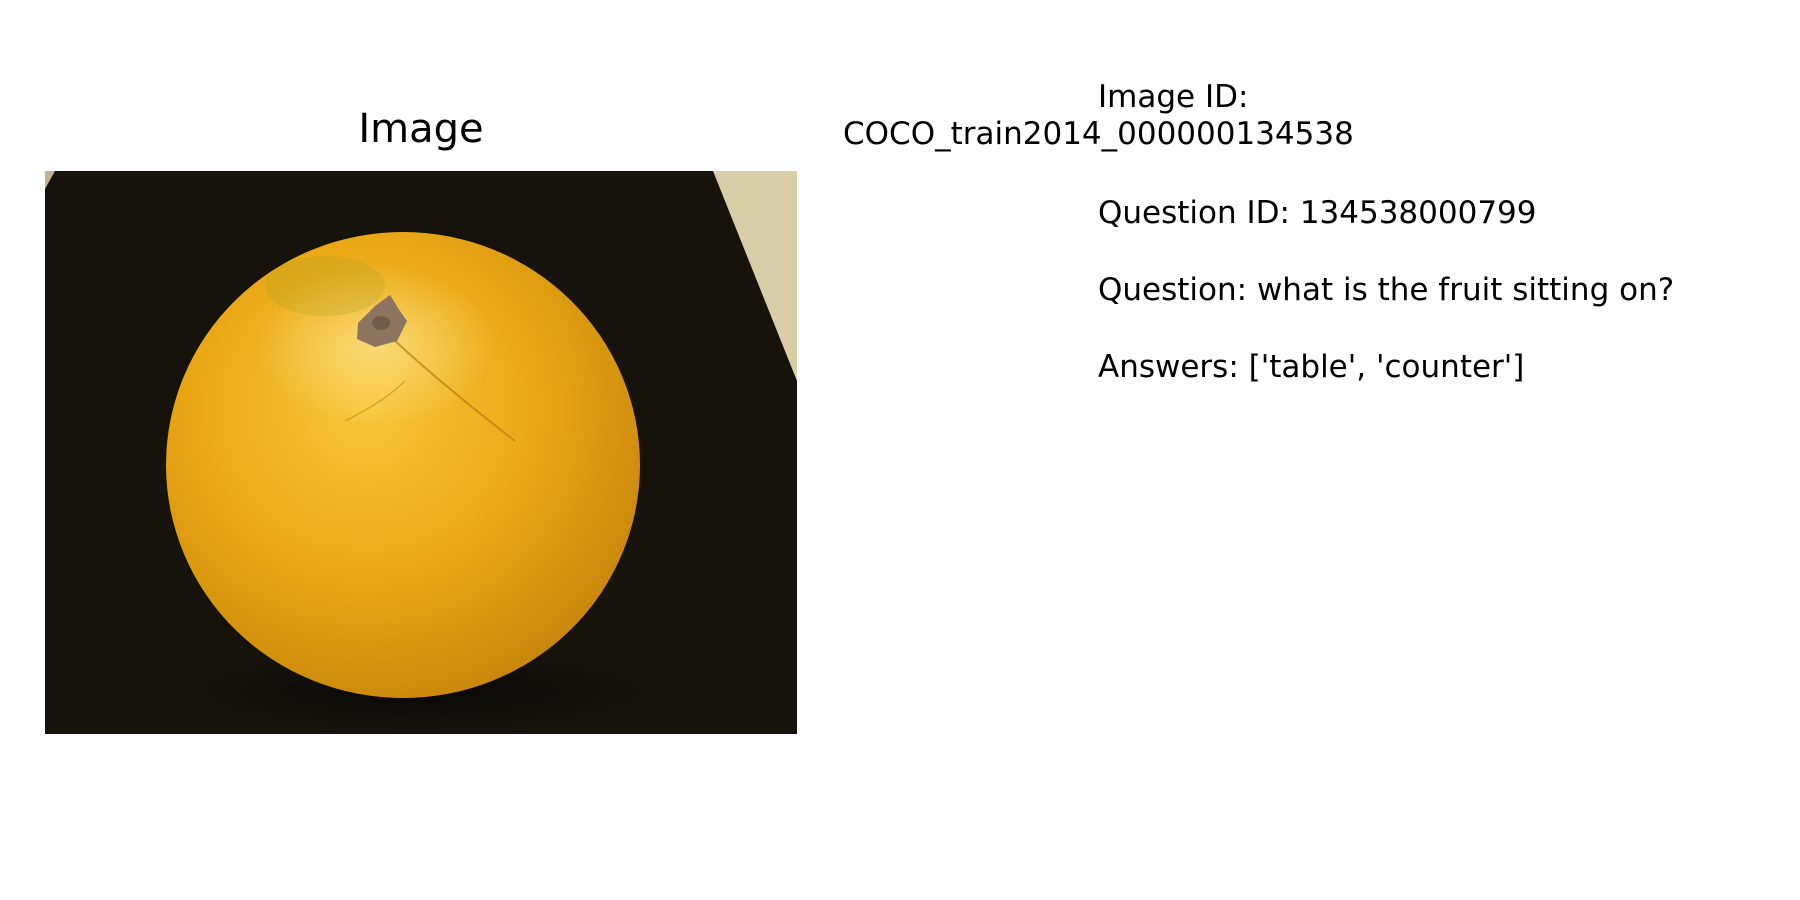  Describe the element at coordinates (325, 286) in the screenshot. I see `fruit-greenish-patch` at that location.